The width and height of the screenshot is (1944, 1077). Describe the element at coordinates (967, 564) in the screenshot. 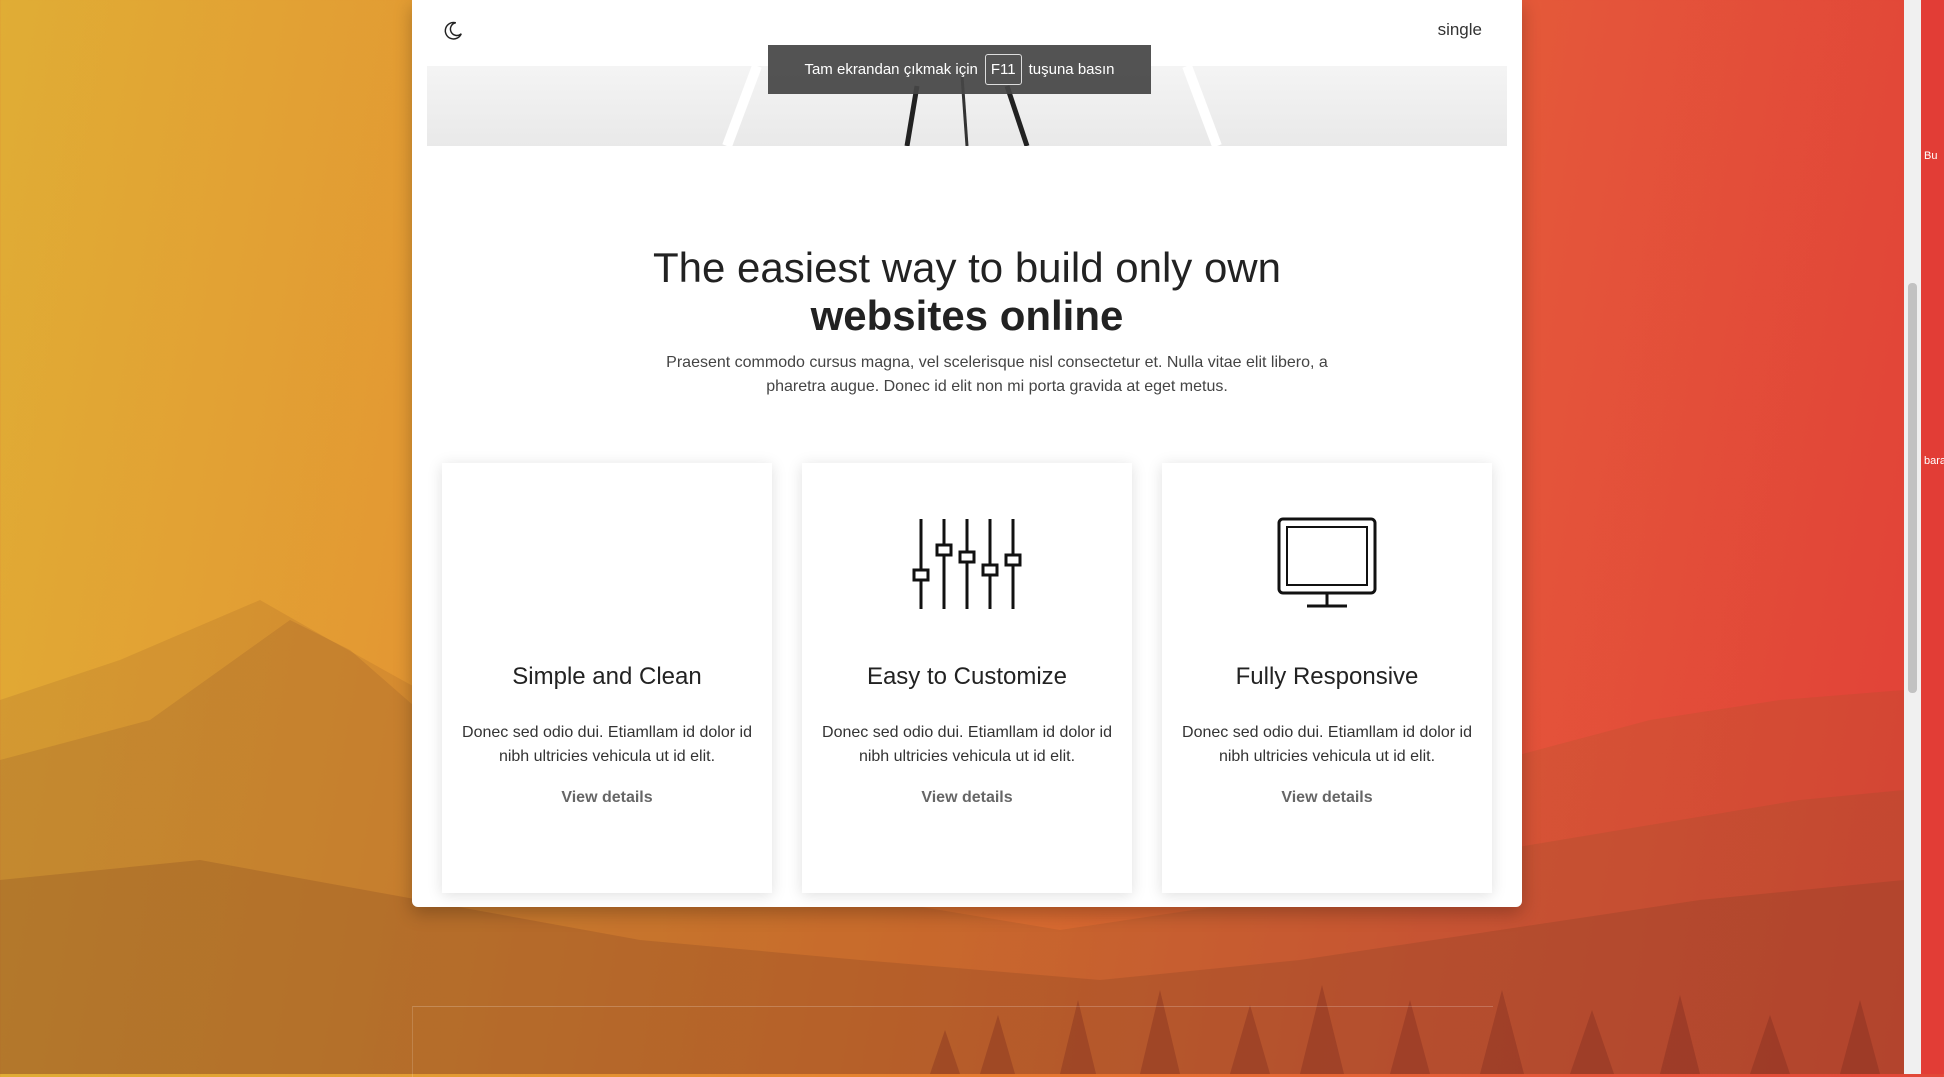

I see `sliders-icon` at that location.